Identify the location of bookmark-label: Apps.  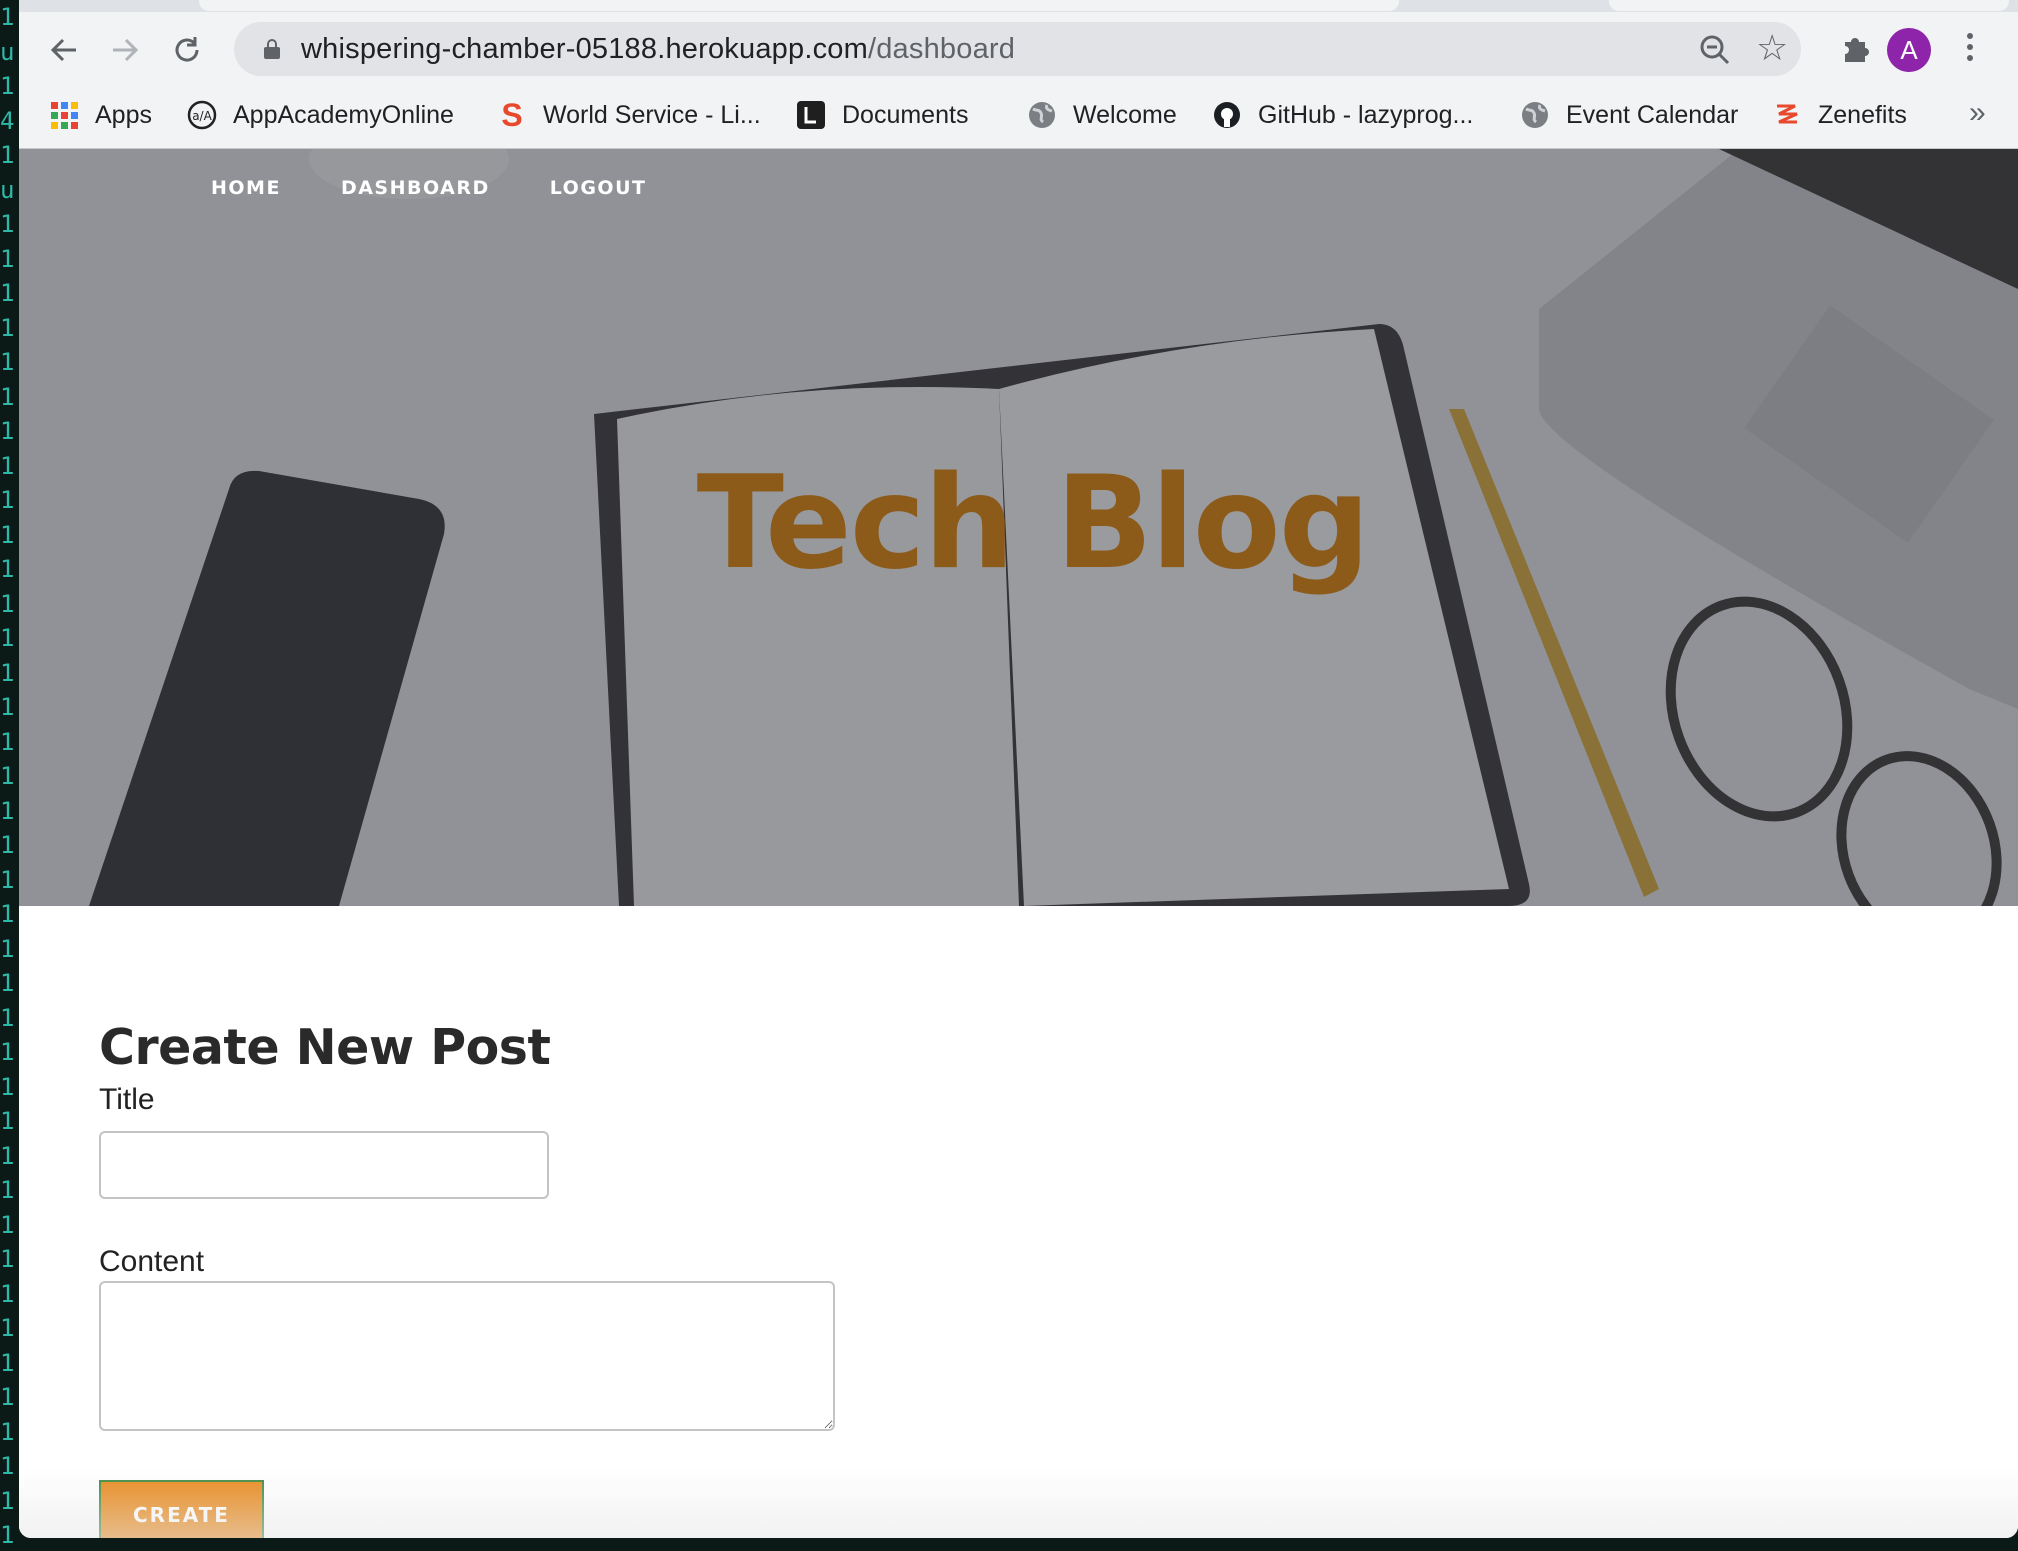
(123, 114).